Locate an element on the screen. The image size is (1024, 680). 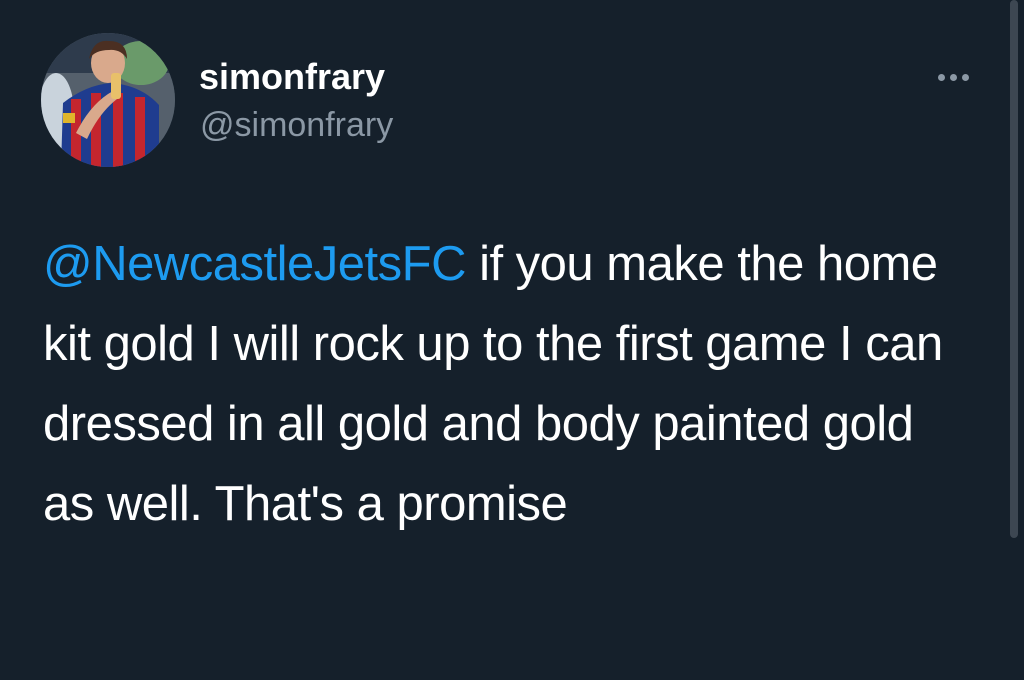
user-handle: @simonfrary is located at coordinates (296, 125).